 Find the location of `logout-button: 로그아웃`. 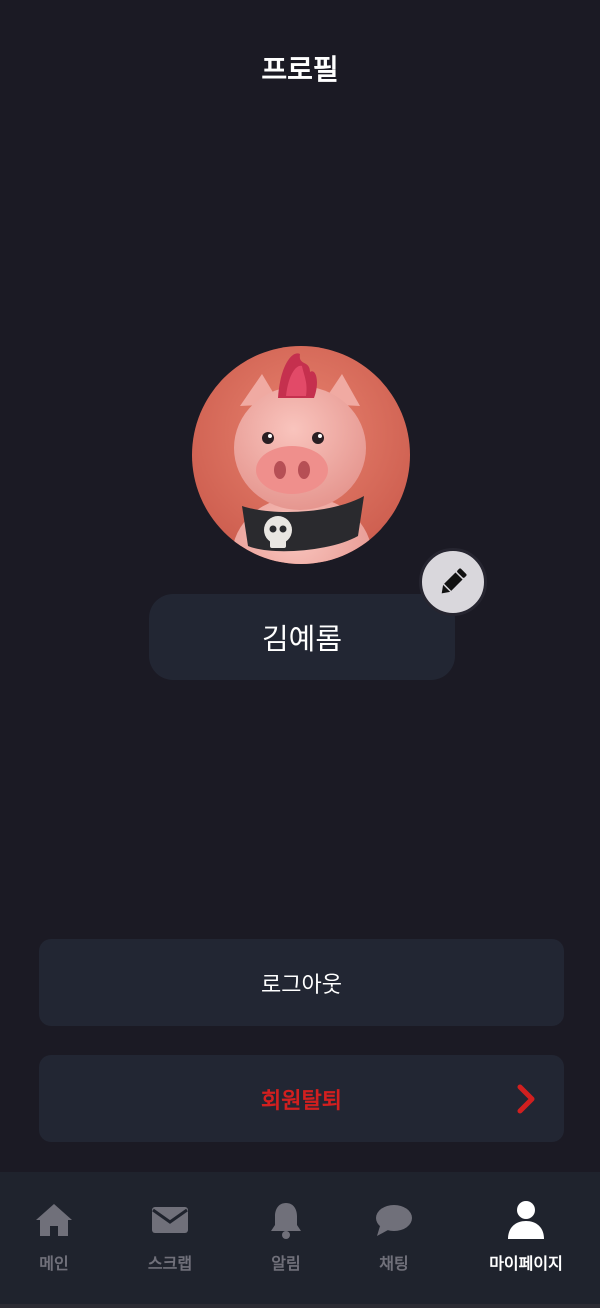

logout-button: 로그아웃 is located at coordinates (301, 982).